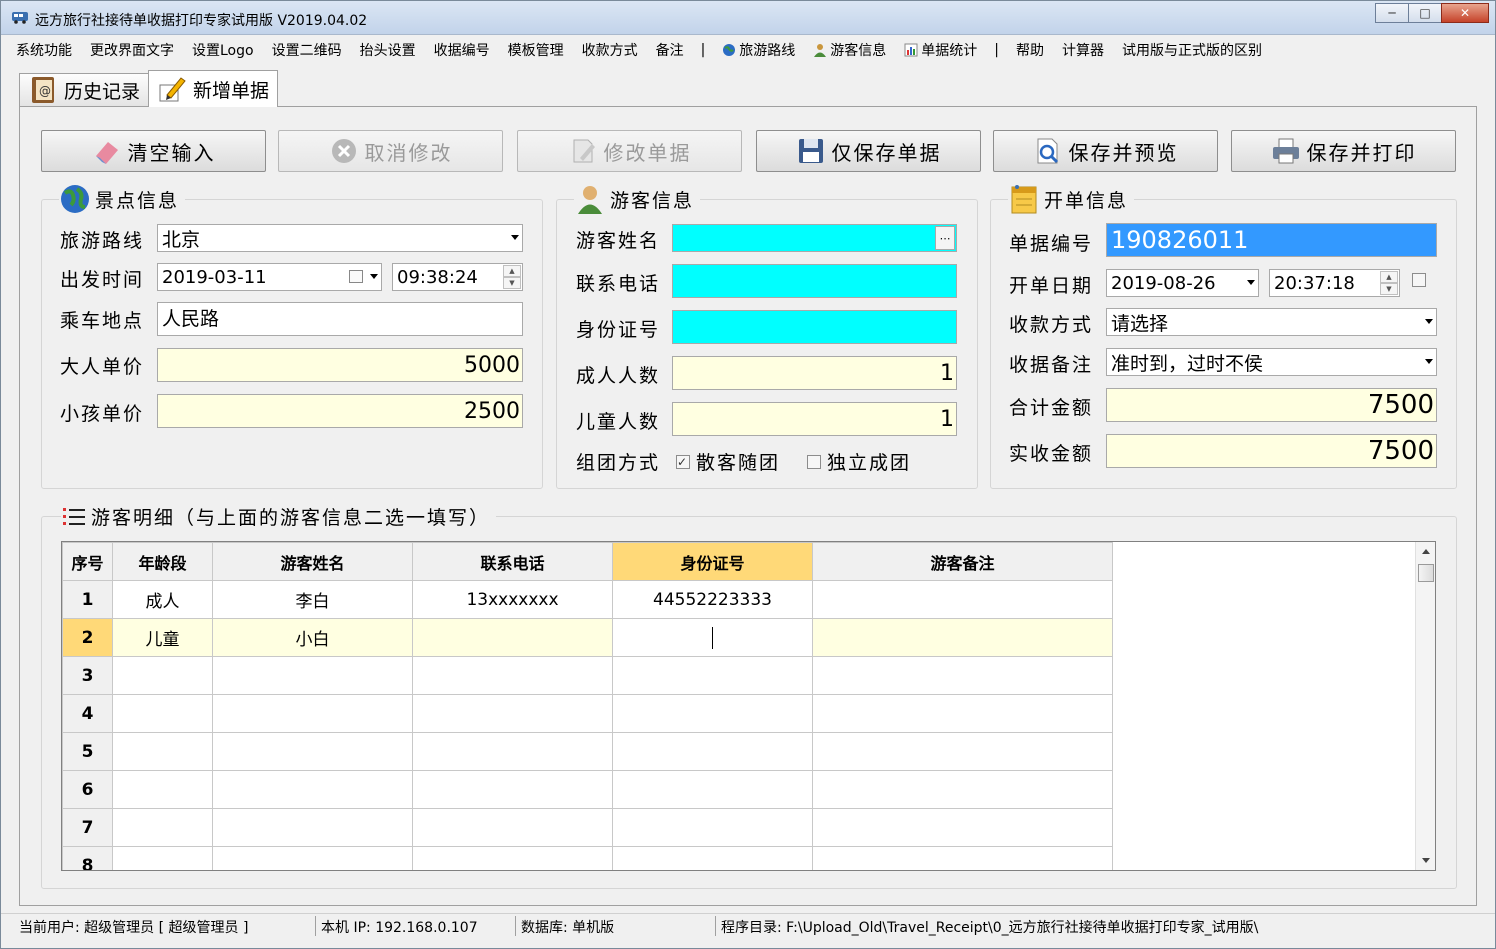 The height and width of the screenshot is (949, 1496). I want to click on menu-set-logo: 设置Logo, so click(223, 50).